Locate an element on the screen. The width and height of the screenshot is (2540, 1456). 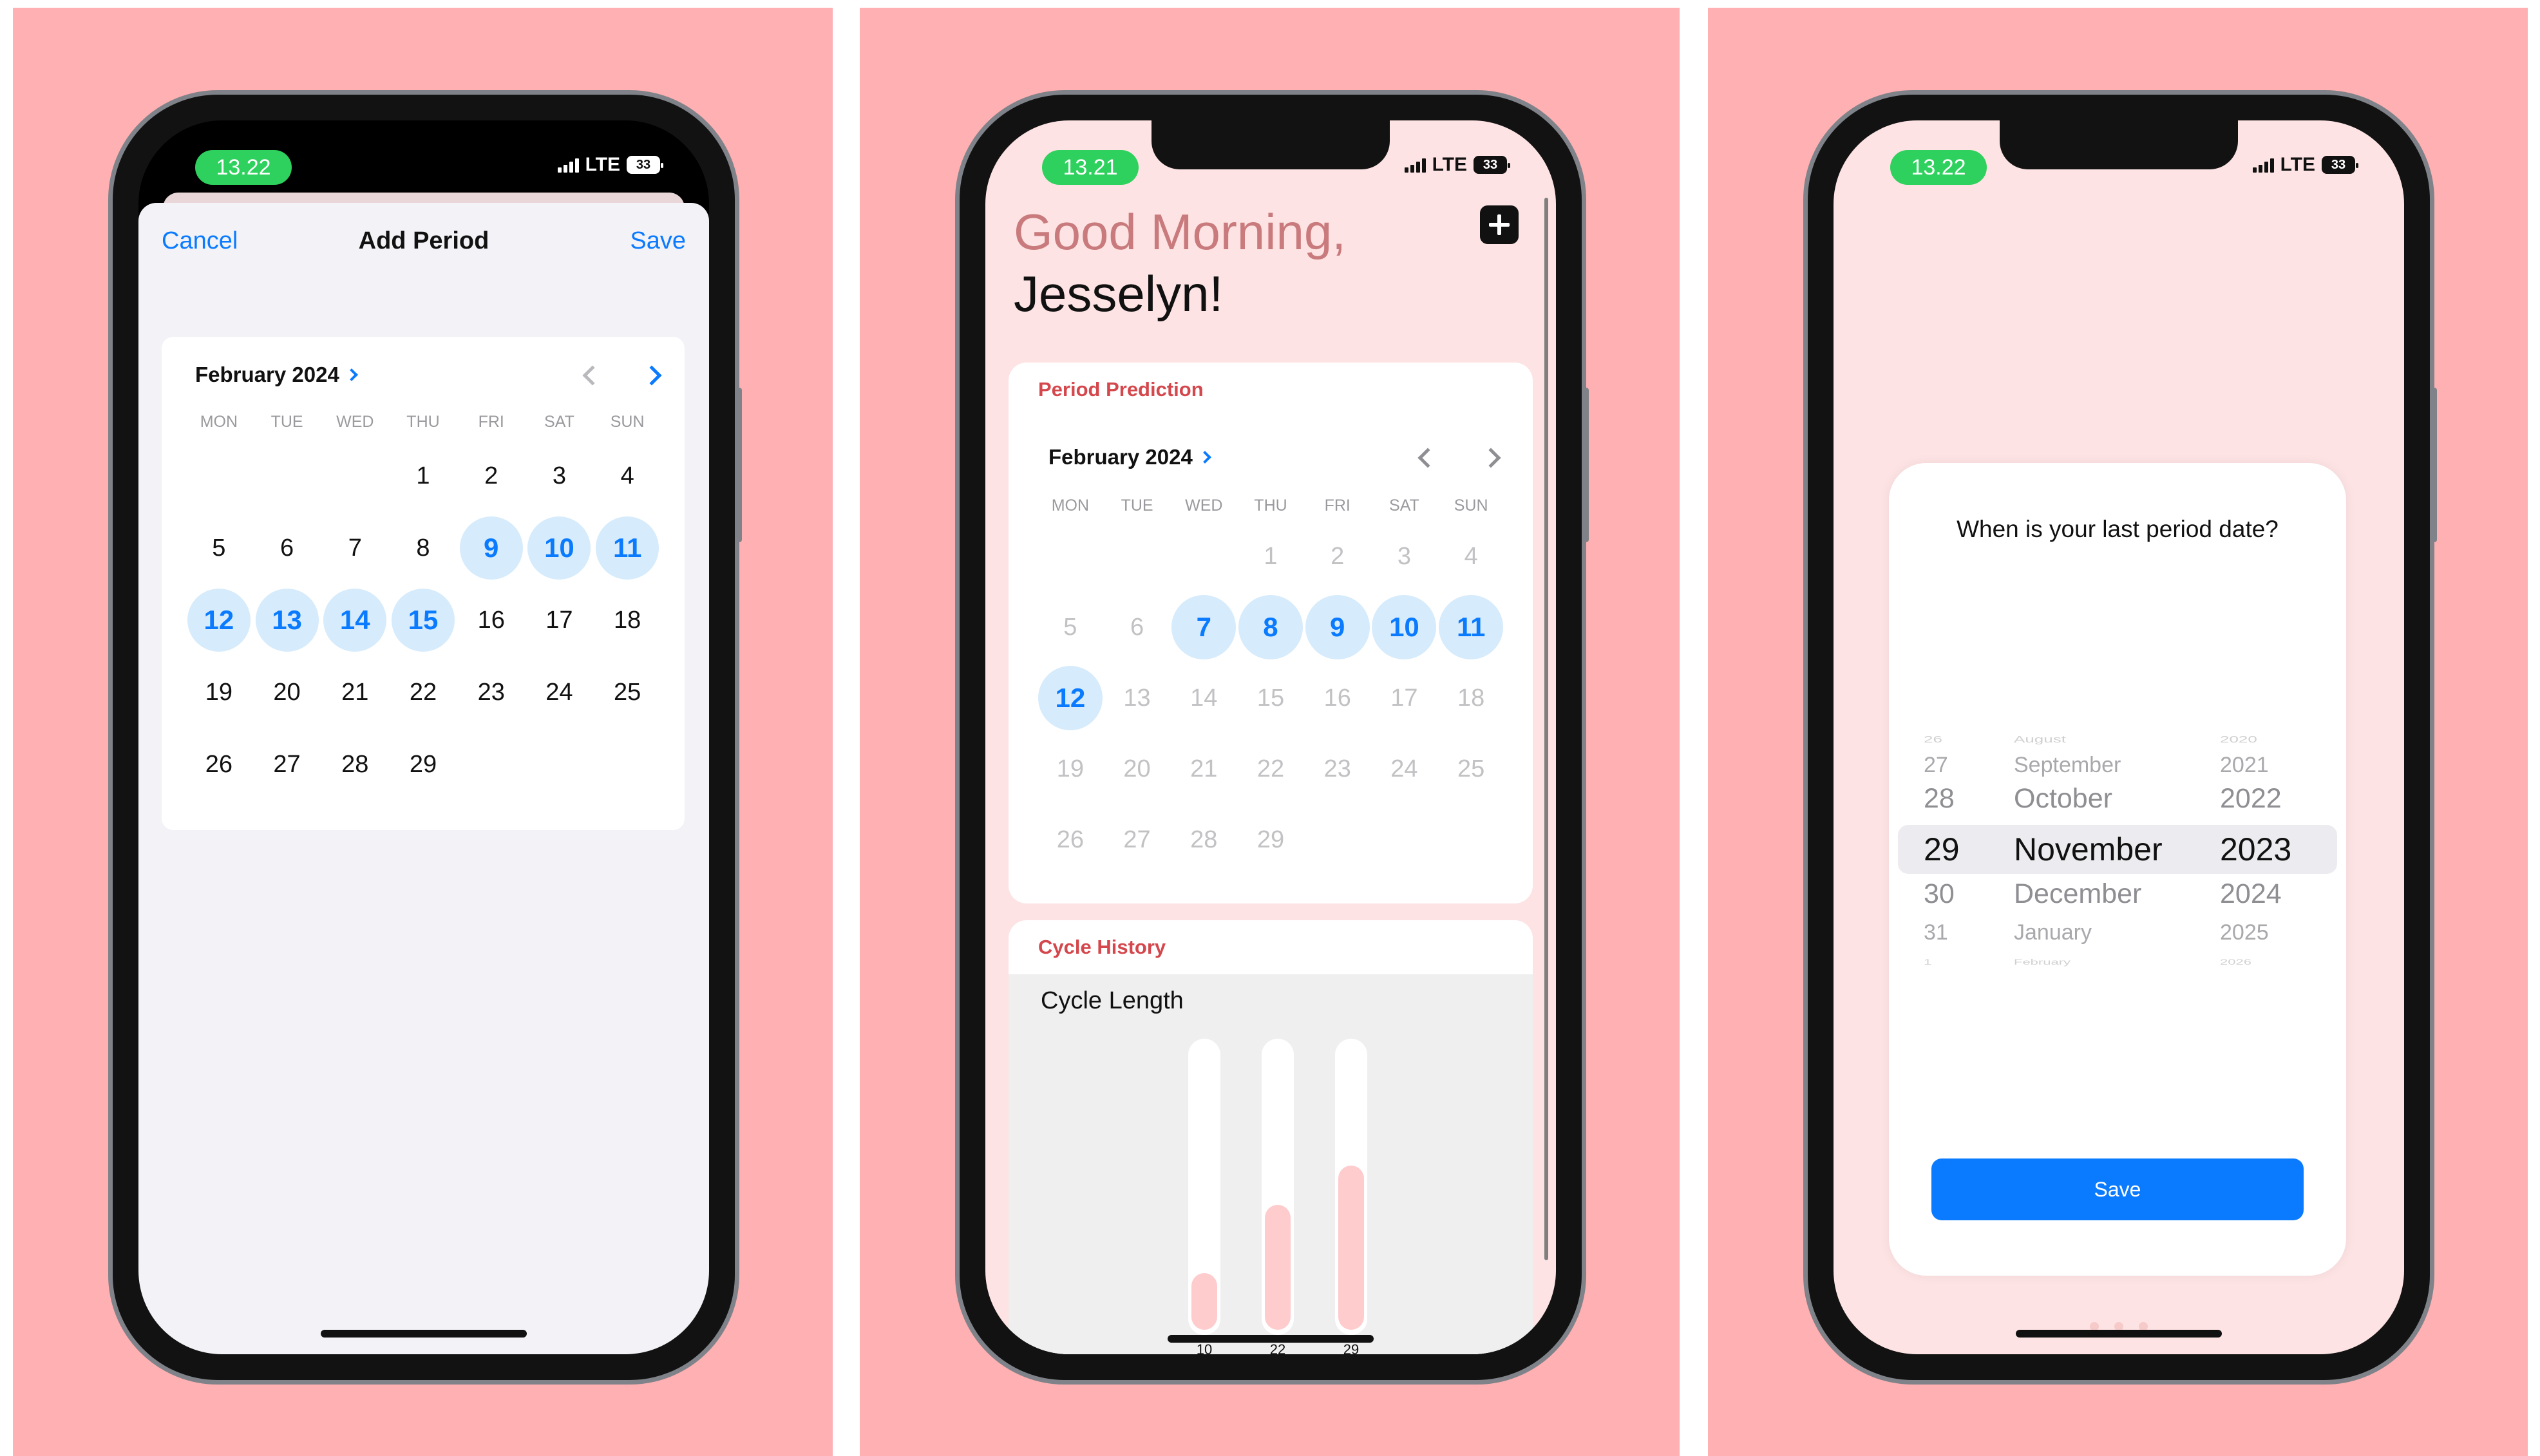
picker-year: 2020 is located at coordinates (2238, 739).